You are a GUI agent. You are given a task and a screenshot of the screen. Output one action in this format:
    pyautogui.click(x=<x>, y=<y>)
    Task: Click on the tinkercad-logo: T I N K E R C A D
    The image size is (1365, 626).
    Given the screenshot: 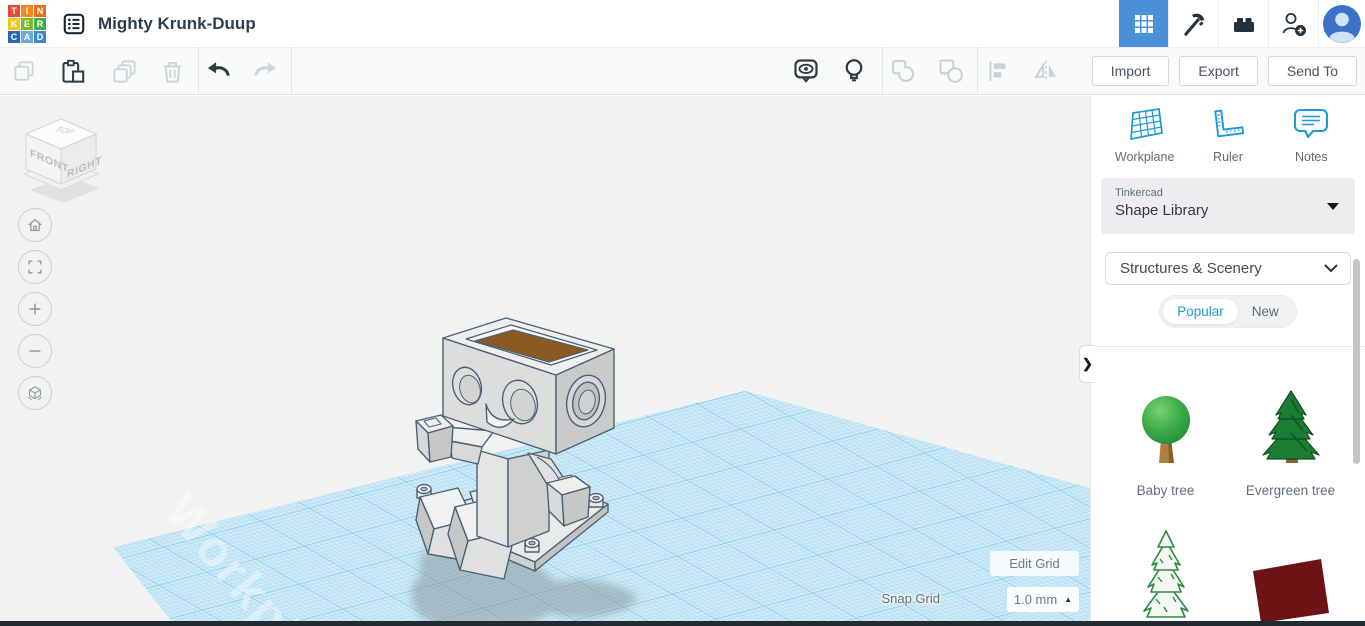 What is the action you would take?
    pyautogui.click(x=27, y=23)
    